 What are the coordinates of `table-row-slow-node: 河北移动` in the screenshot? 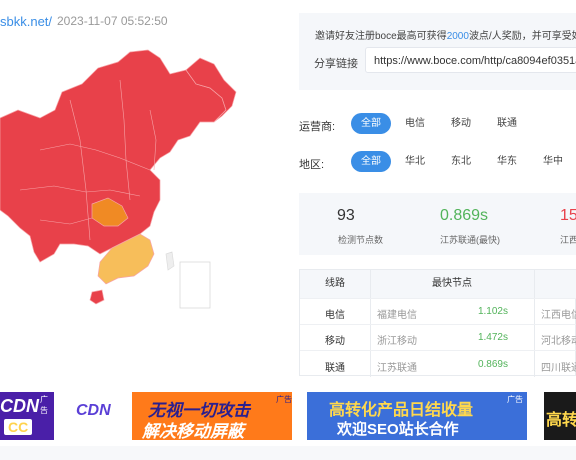 It's located at (558, 341).